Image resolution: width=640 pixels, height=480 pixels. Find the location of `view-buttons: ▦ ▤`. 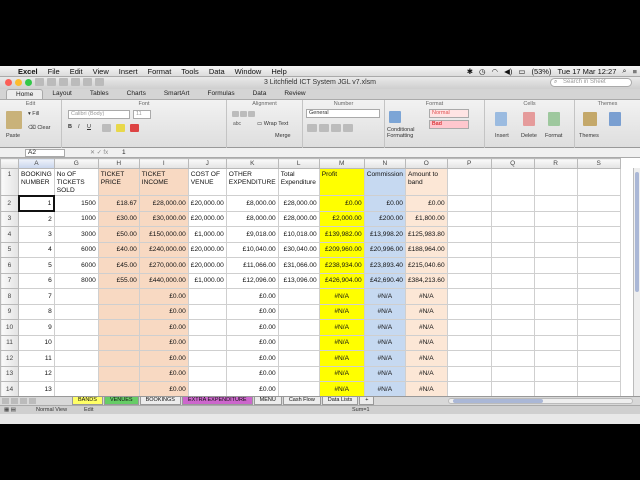

view-buttons: ▦ ▤ is located at coordinates (10, 410).